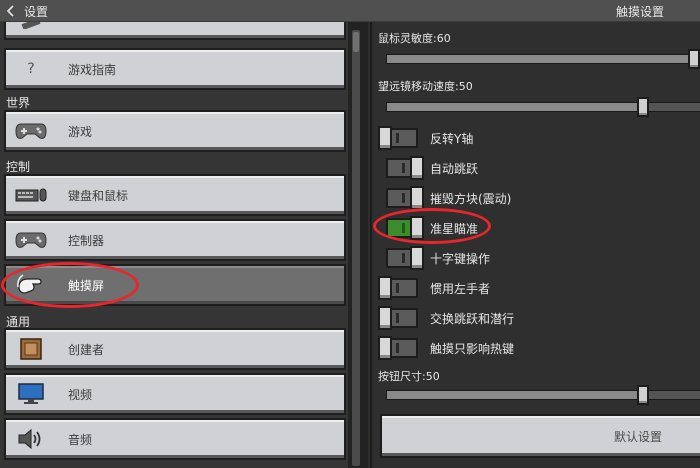 The image size is (700, 468). What do you see at coordinates (175, 285) in the screenshot?
I see `sidebar-item-touch: 触摸屏` at bounding box center [175, 285].